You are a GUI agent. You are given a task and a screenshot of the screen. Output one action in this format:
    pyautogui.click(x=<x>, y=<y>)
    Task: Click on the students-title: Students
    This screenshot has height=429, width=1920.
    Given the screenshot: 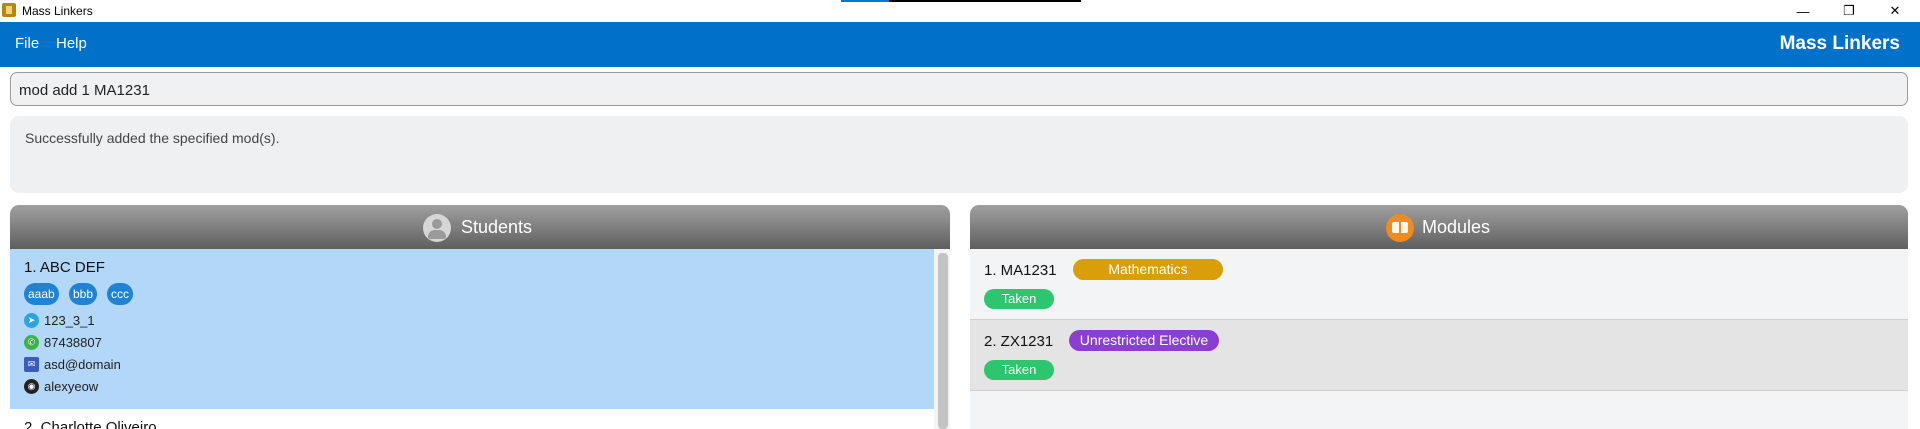 What is the action you would take?
    pyautogui.click(x=497, y=227)
    